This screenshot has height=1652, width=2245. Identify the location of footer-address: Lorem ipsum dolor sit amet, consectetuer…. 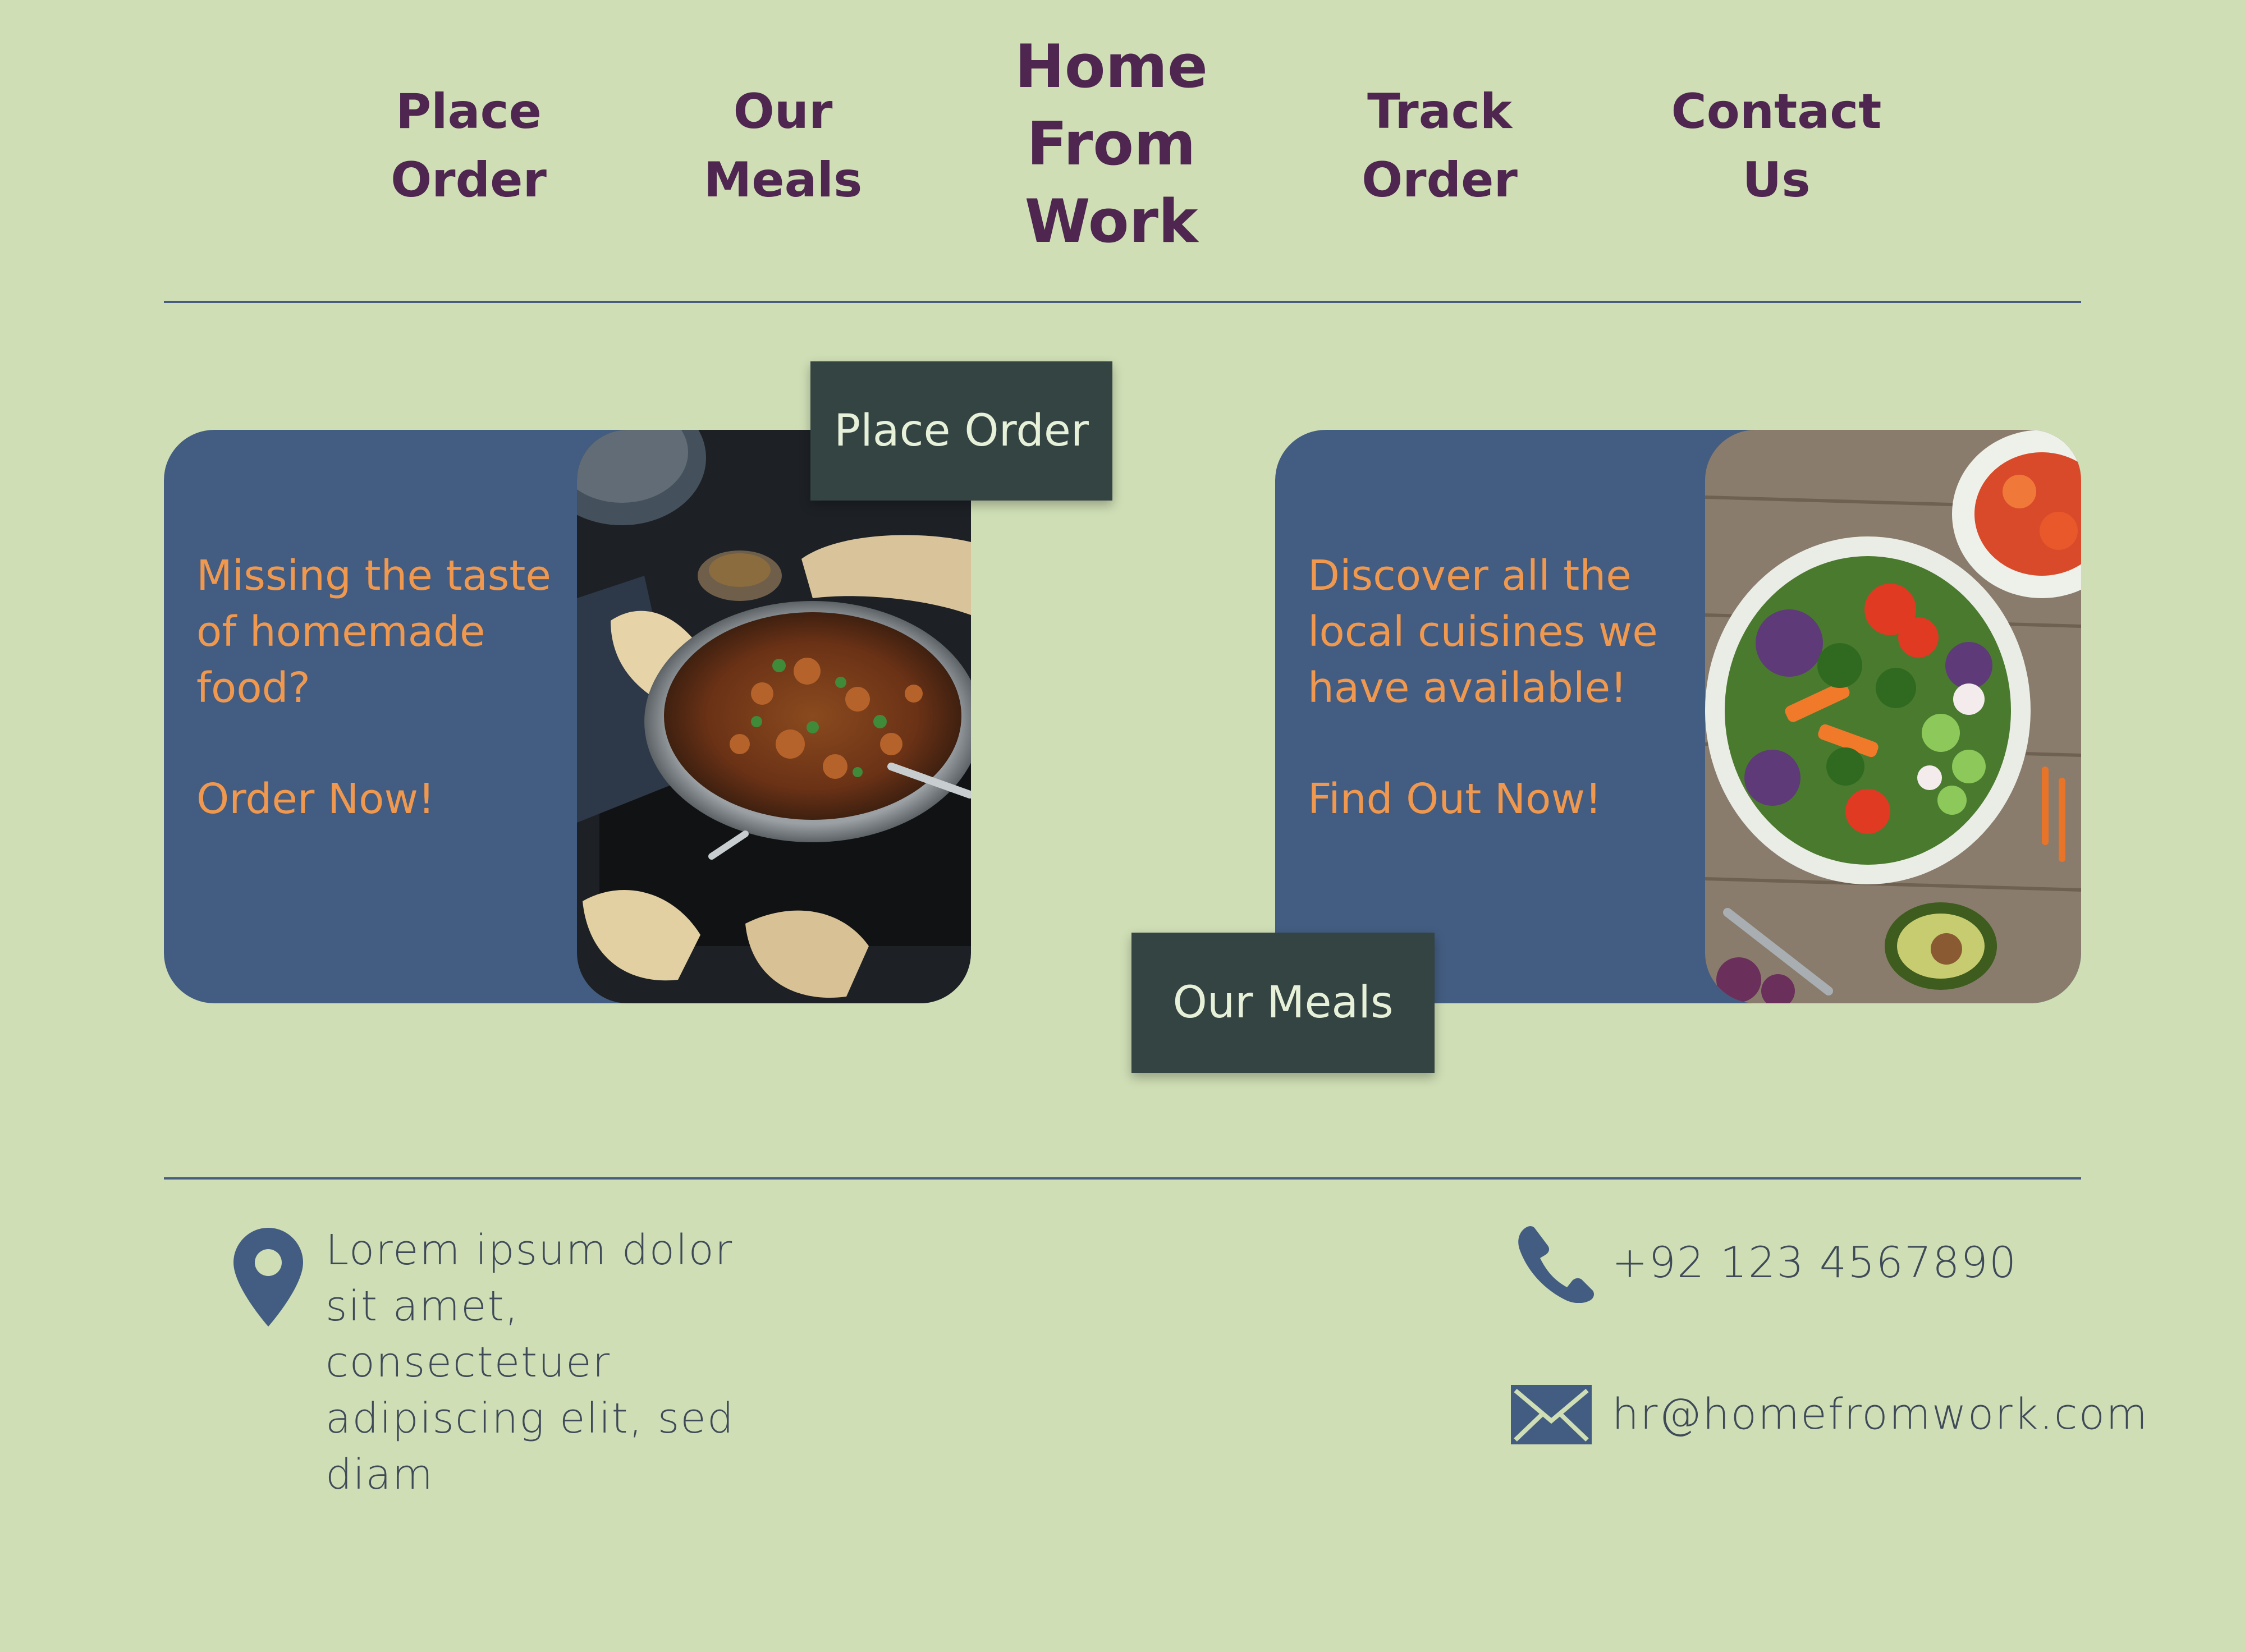
(531, 1362).